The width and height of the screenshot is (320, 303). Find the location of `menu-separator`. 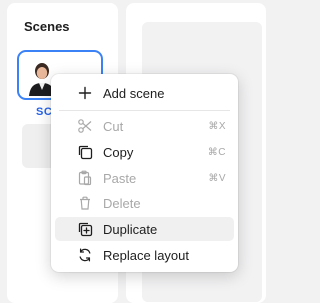

menu-separator is located at coordinates (144, 110).